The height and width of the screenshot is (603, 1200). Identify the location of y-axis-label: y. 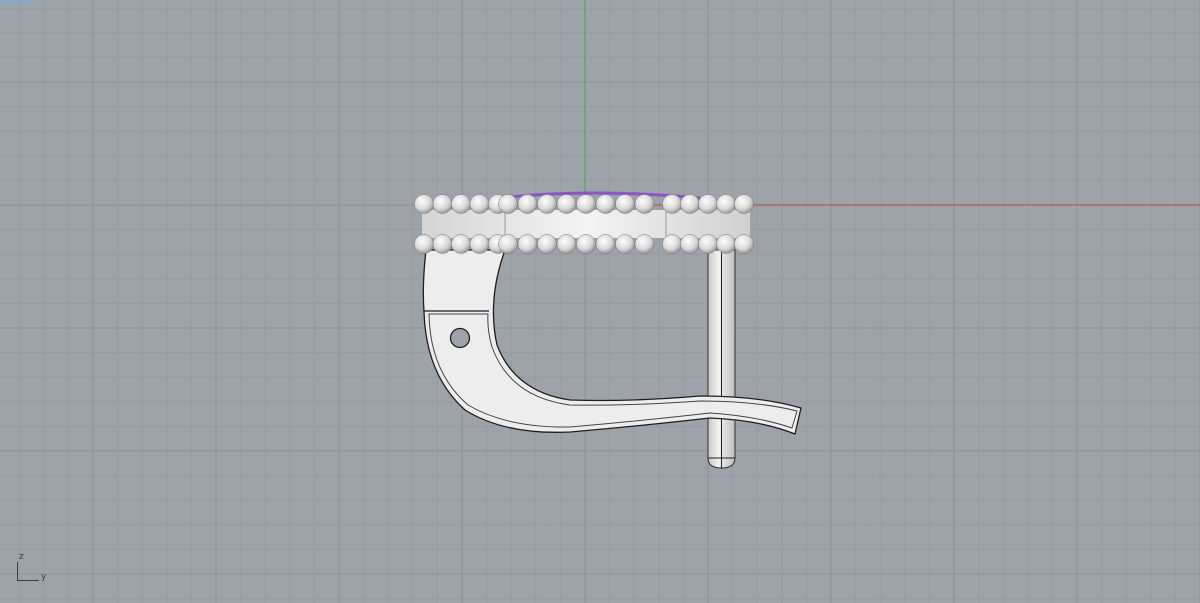
(44, 577).